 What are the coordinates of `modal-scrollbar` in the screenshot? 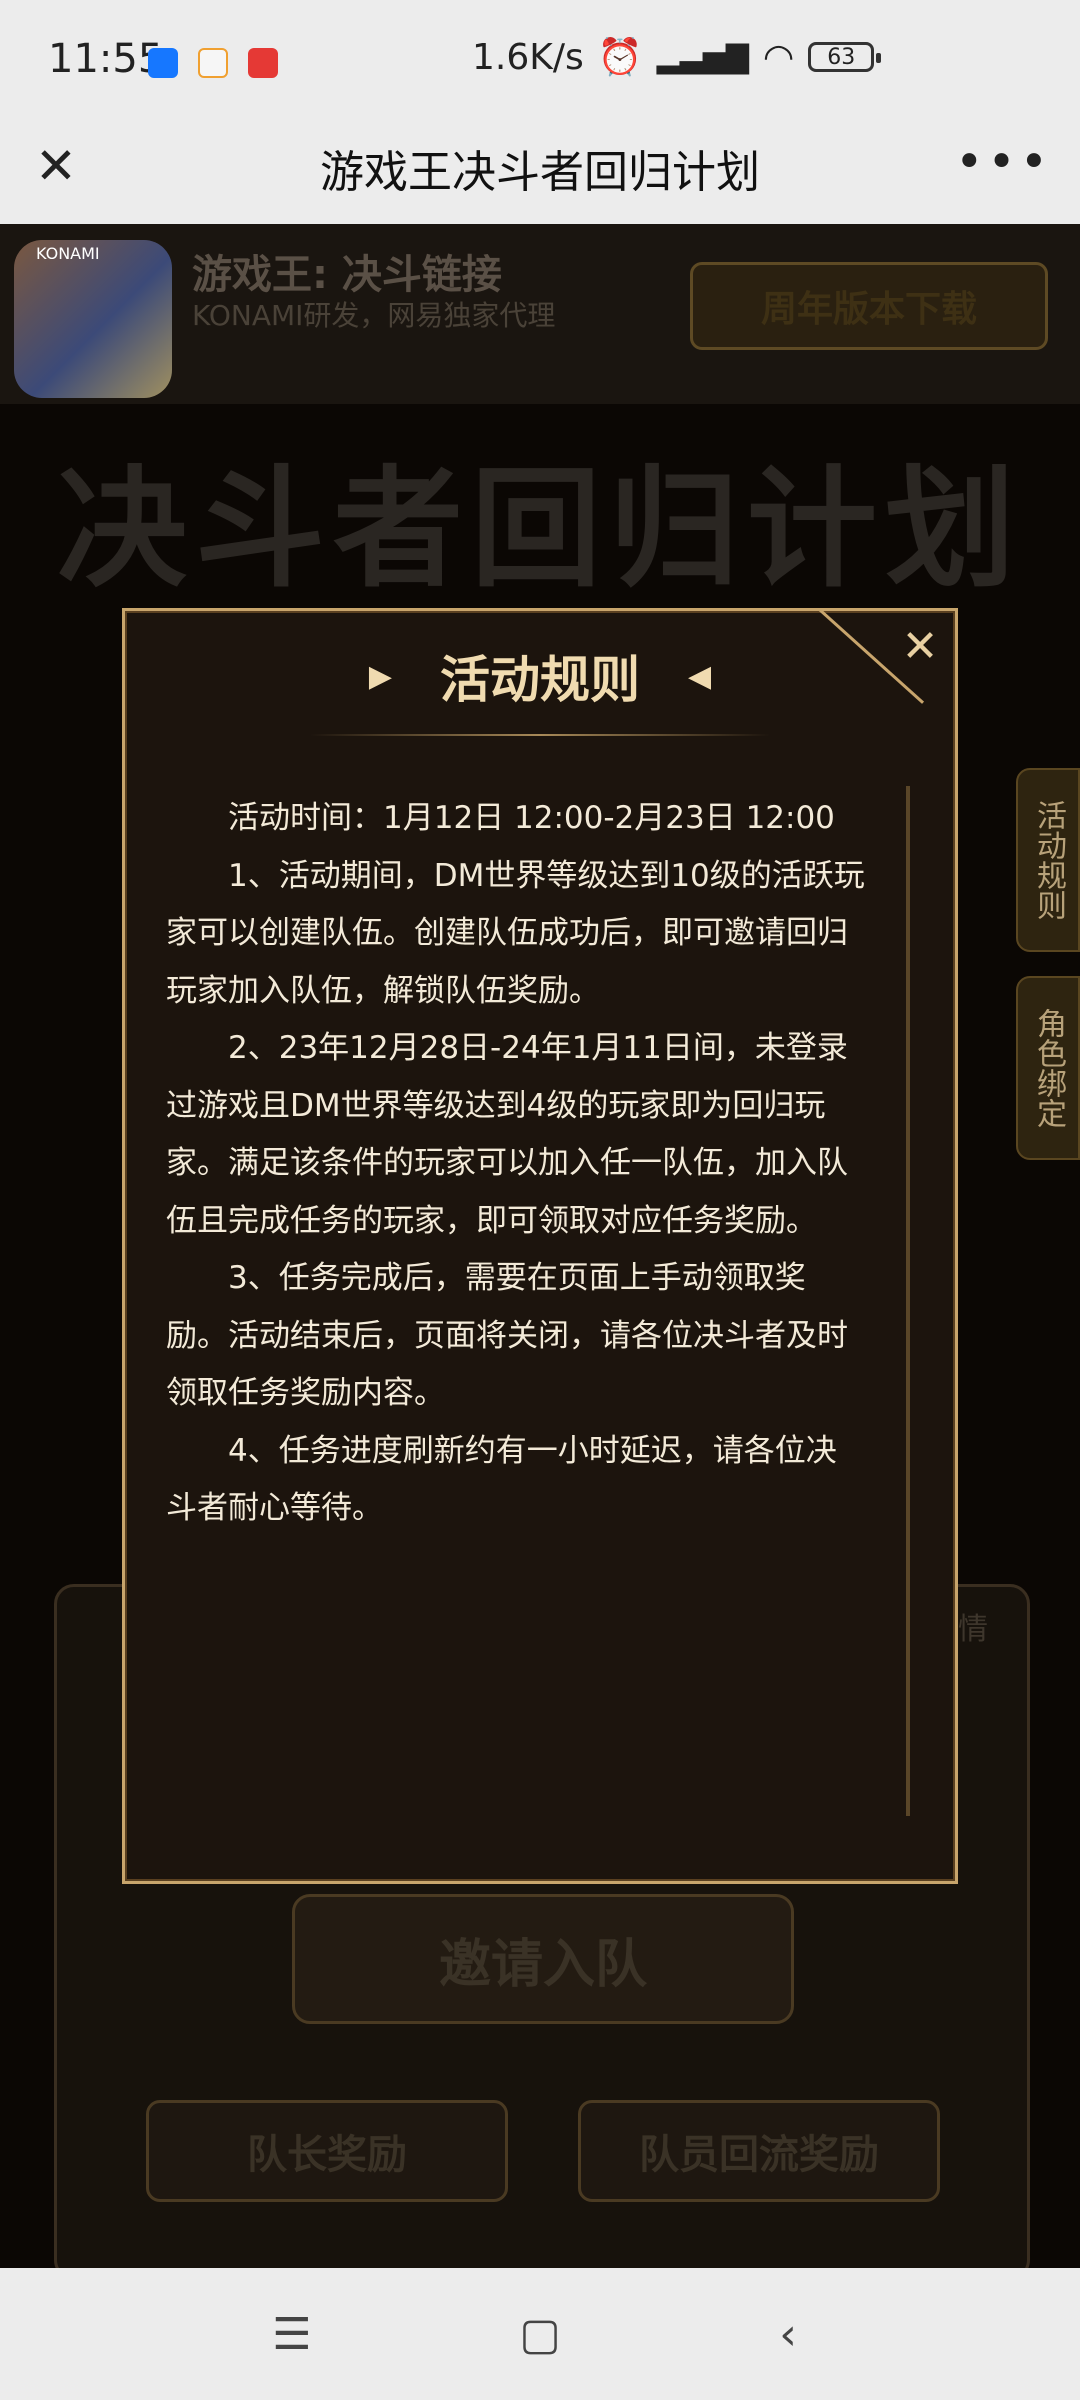 It's located at (908, 1301).